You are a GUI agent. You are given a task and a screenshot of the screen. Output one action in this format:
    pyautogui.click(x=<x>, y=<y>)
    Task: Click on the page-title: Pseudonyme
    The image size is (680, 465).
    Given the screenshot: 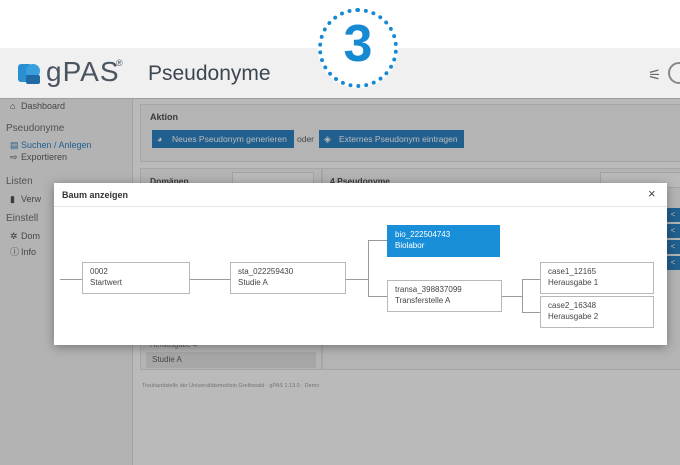 What is the action you would take?
    pyautogui.click(x=209, y=73)
    